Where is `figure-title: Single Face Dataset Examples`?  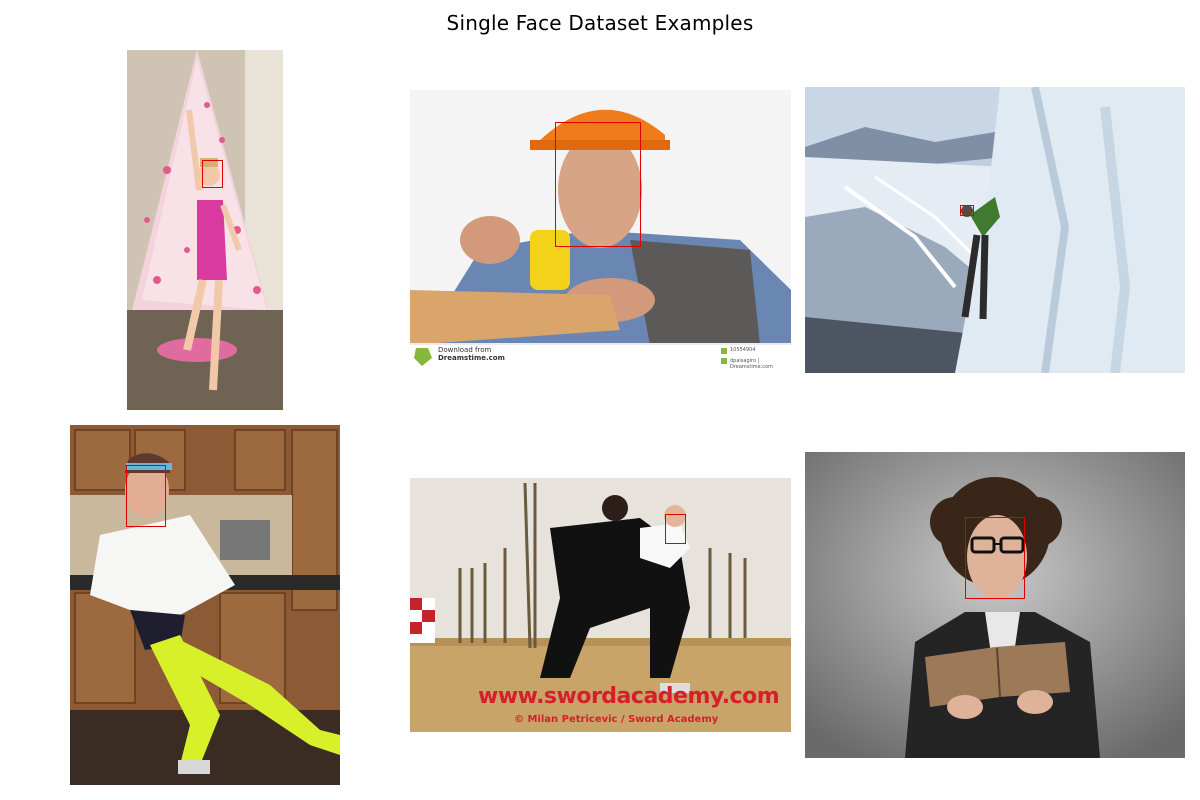
figure-title: Single Face Dataset Examples is located at coordinates (600, 23).